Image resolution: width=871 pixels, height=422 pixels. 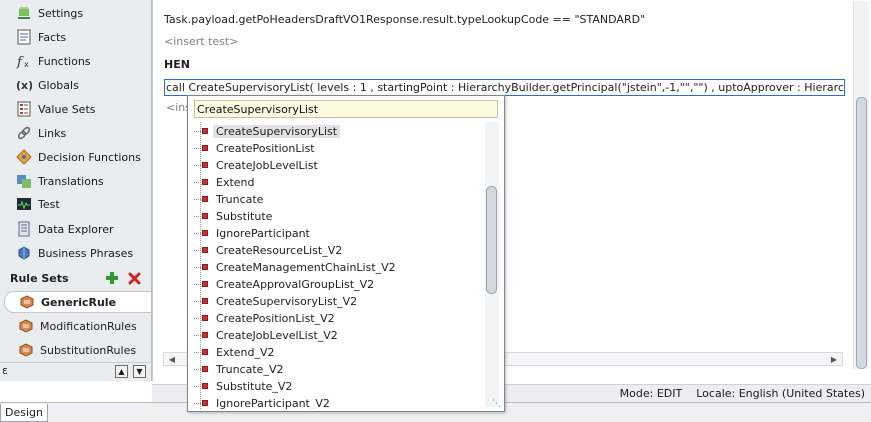 What do you see at coordinates (24, 133) in the screenshot?
I see `links-icon` at bounding box center [24, 133].